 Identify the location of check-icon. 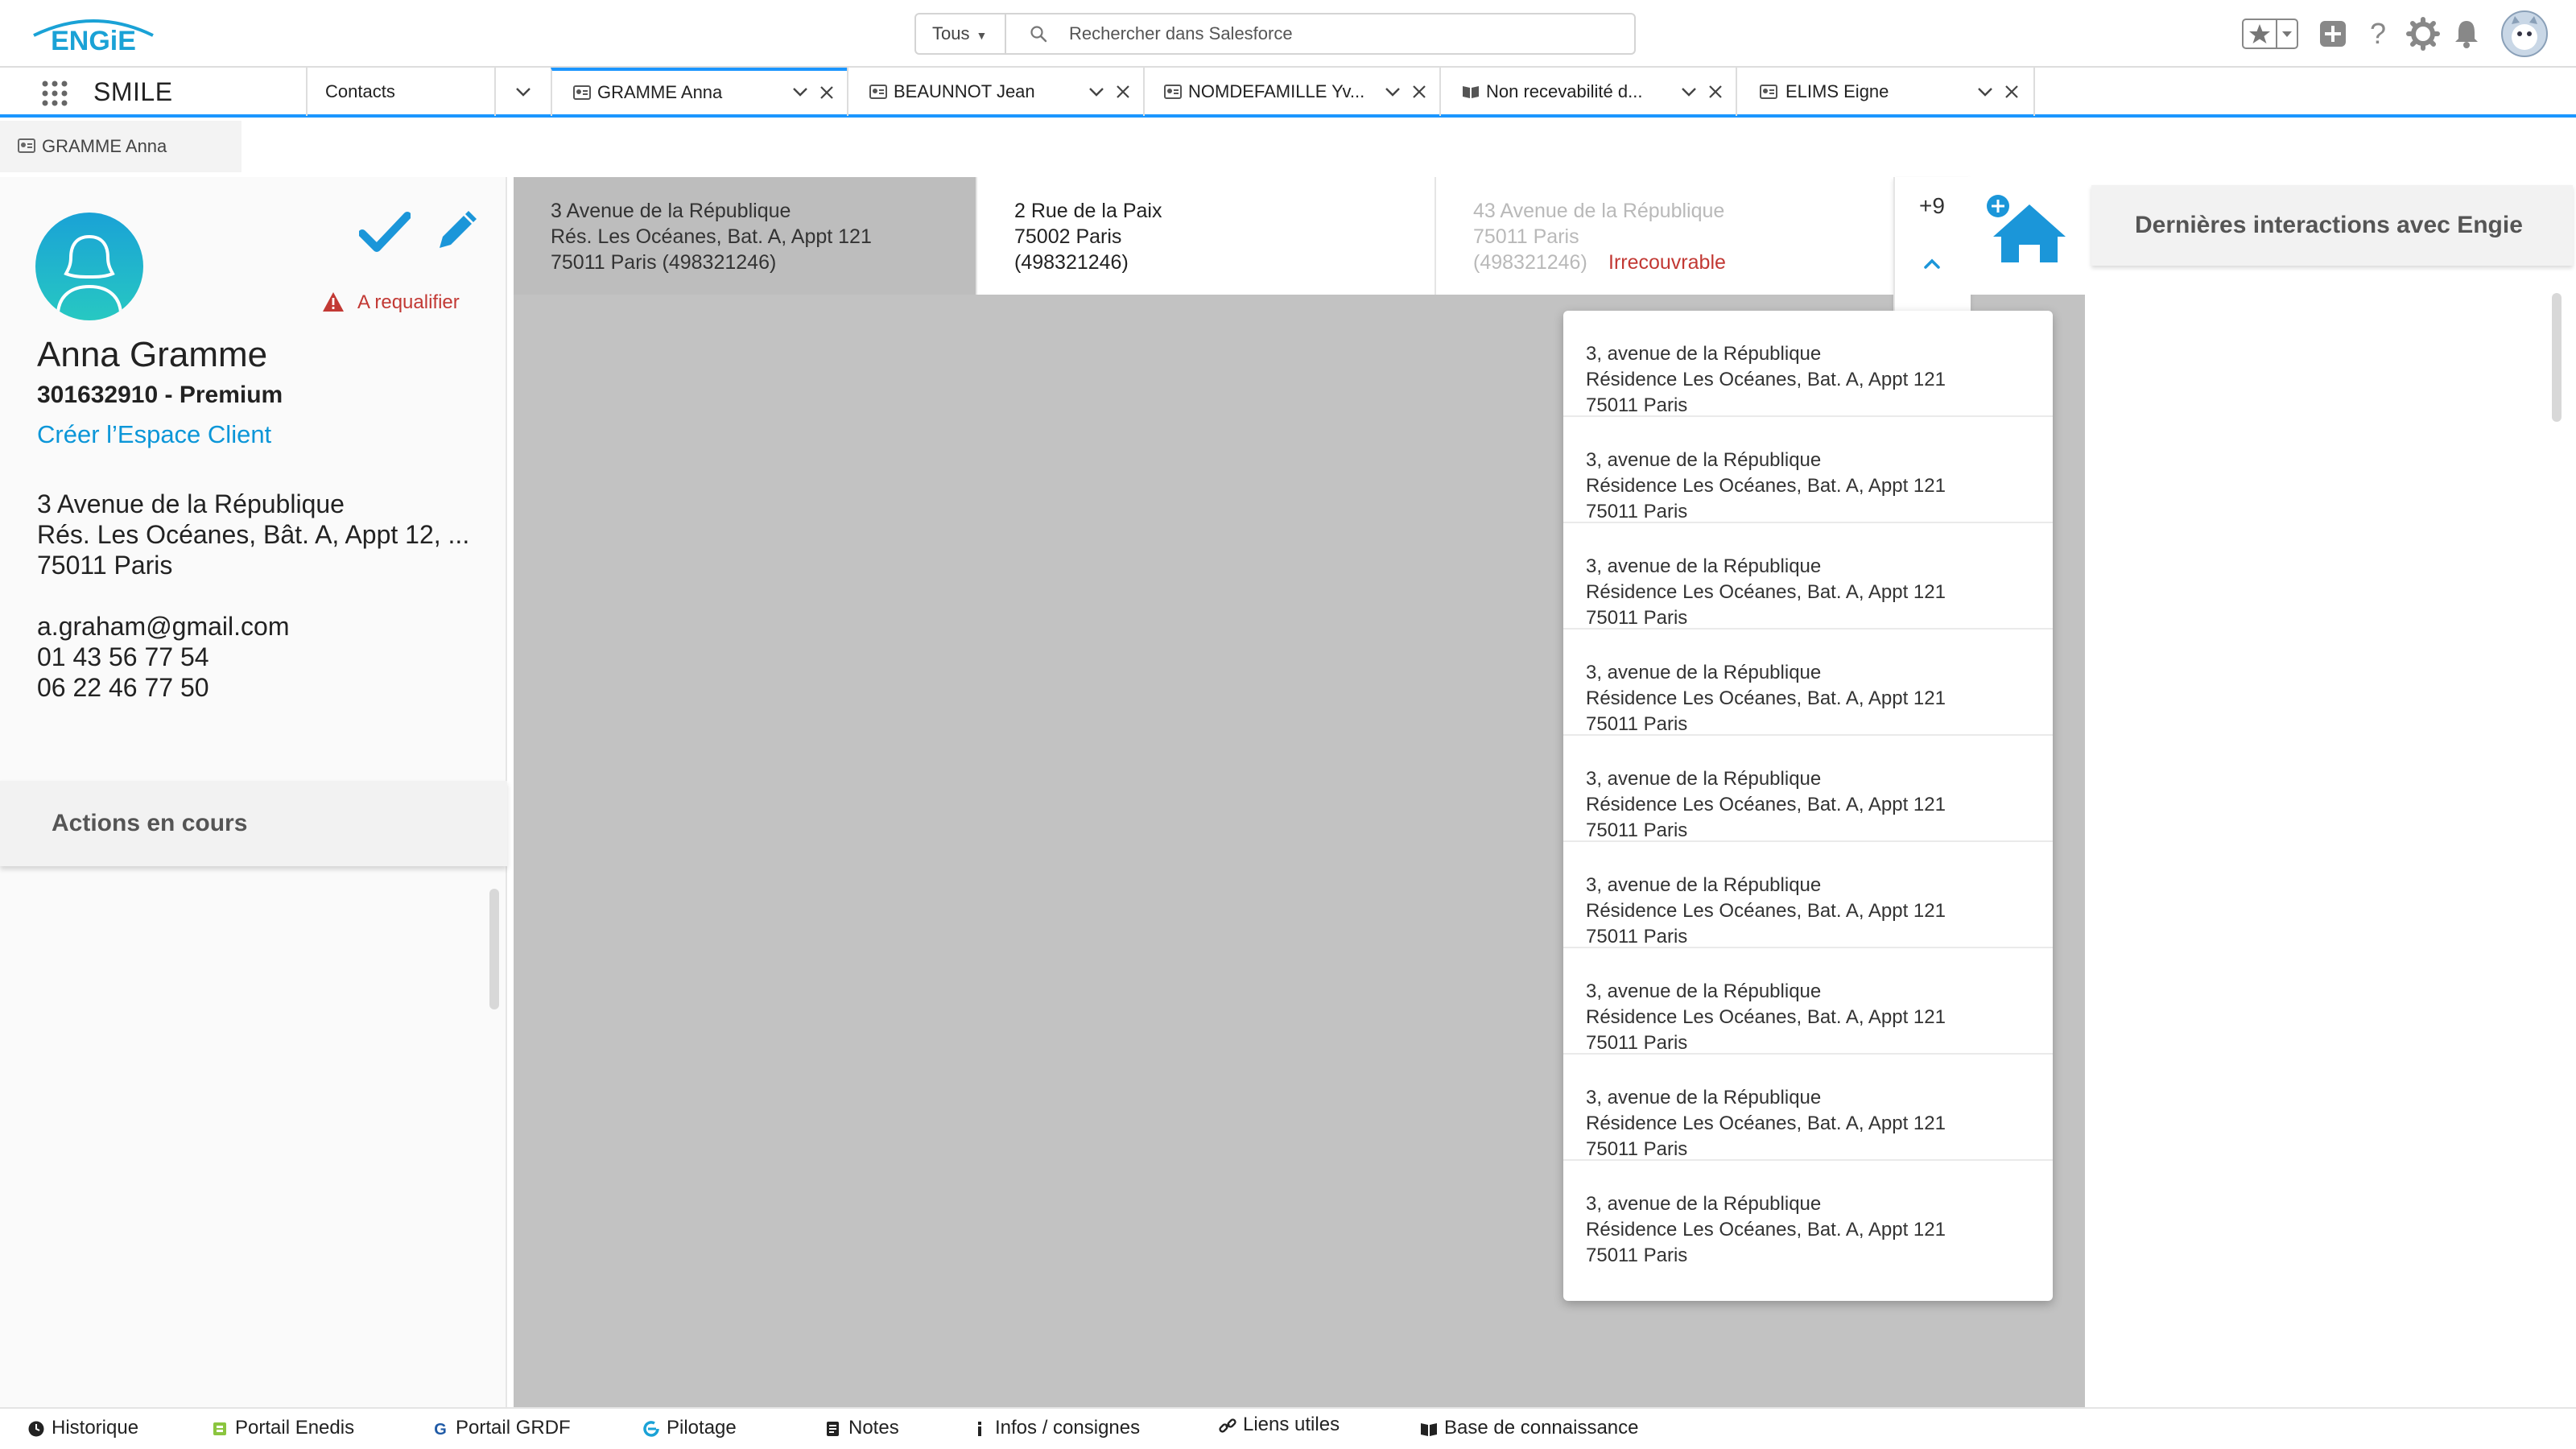
(385, 231).